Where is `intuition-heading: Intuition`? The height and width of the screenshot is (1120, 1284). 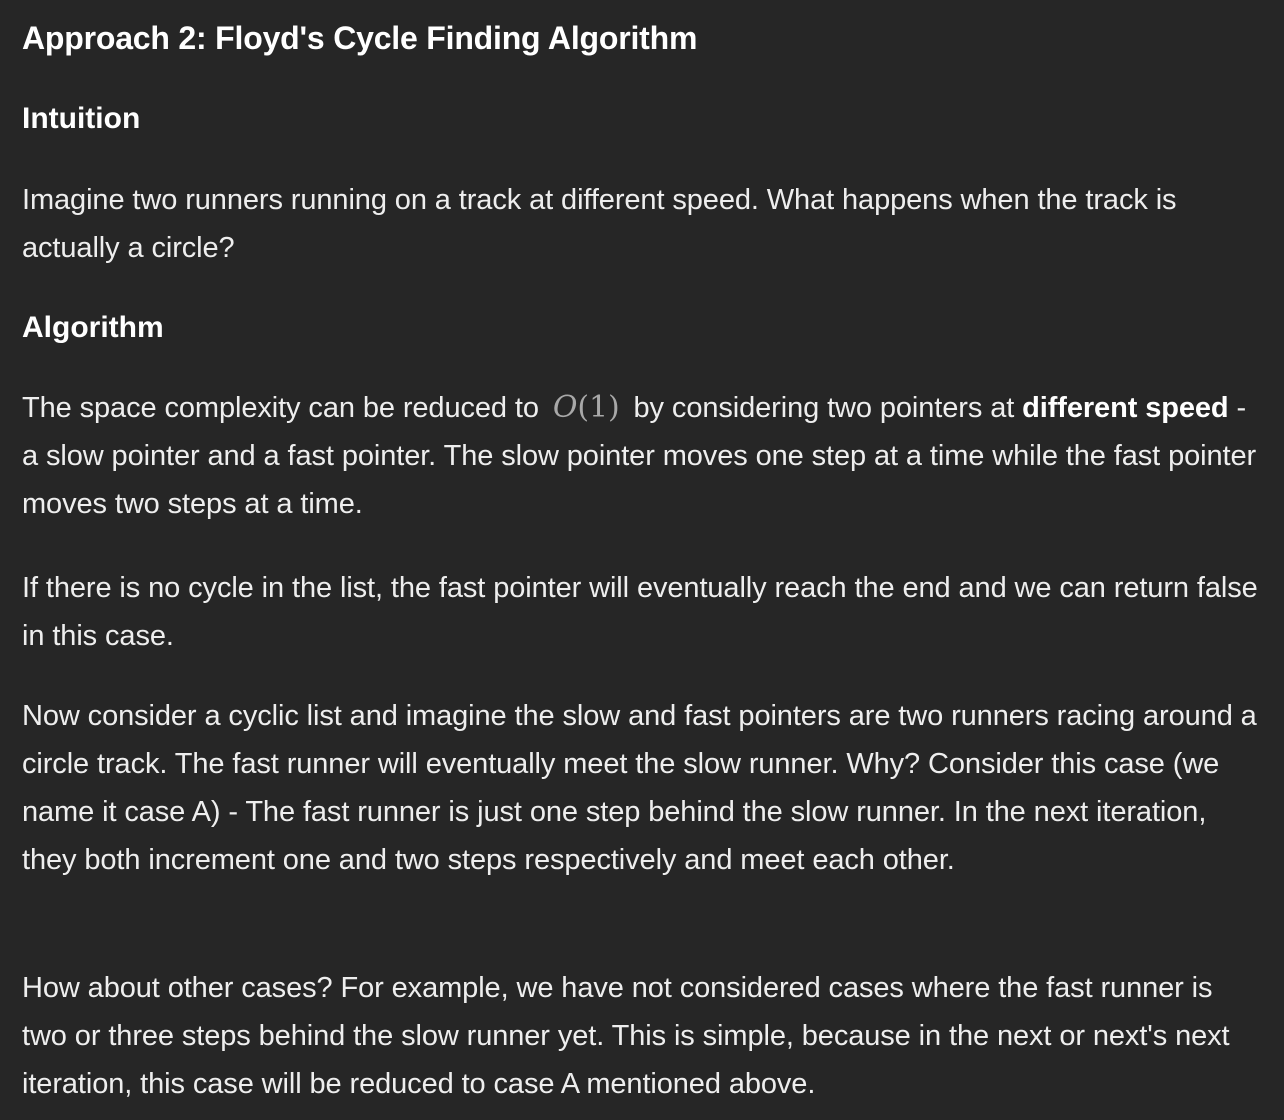 intuition-heading: Intuition is located at coordinates (81, 118).